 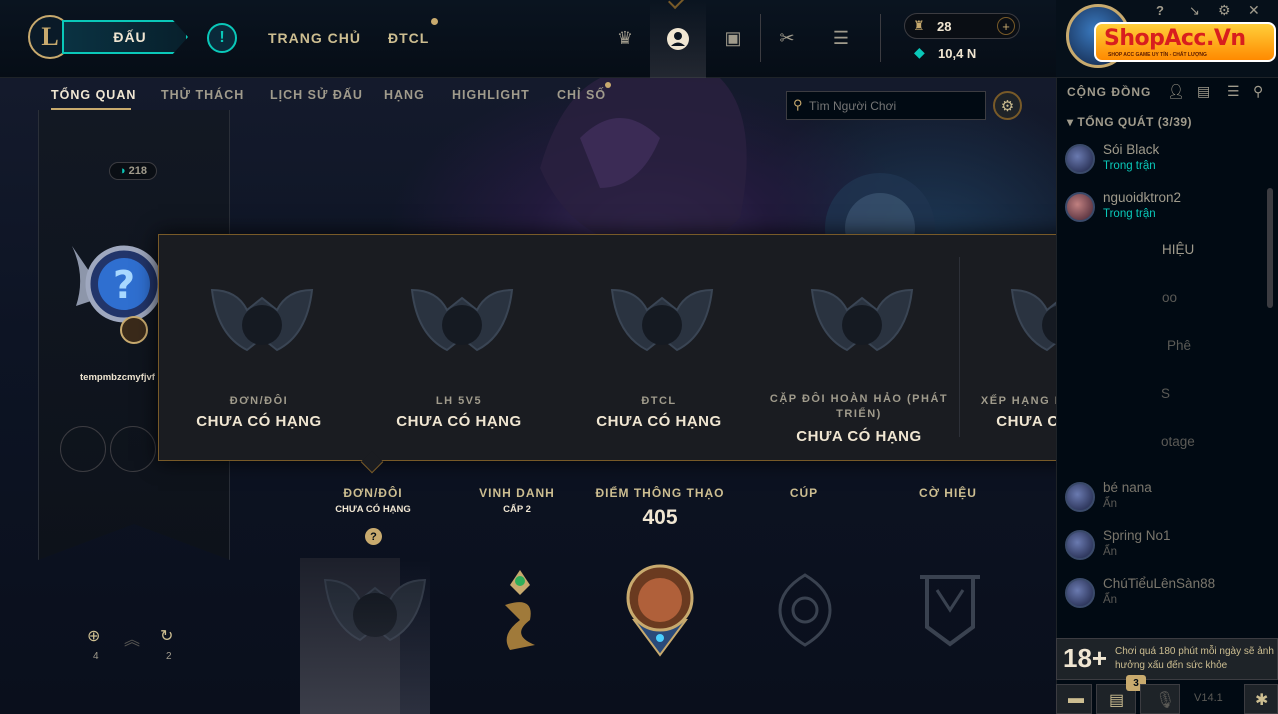 What do you see at coordinates (919, 52) in the screenshot?
I see `blue-essence-icon: ◆` at bounding box center [919, 52].